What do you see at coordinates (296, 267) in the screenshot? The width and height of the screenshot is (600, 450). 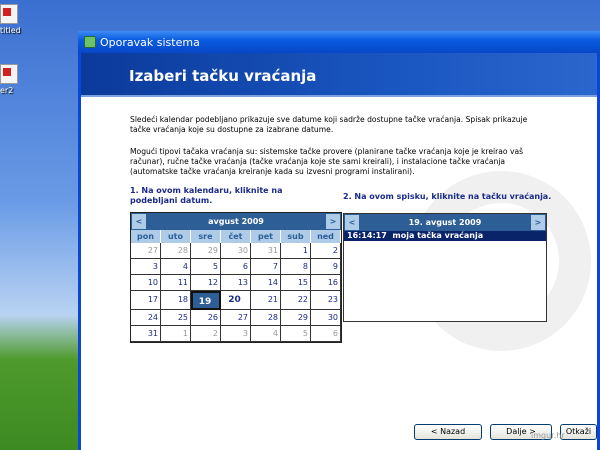 I see `calendar-day: 8` at bounding box center [296, 267].